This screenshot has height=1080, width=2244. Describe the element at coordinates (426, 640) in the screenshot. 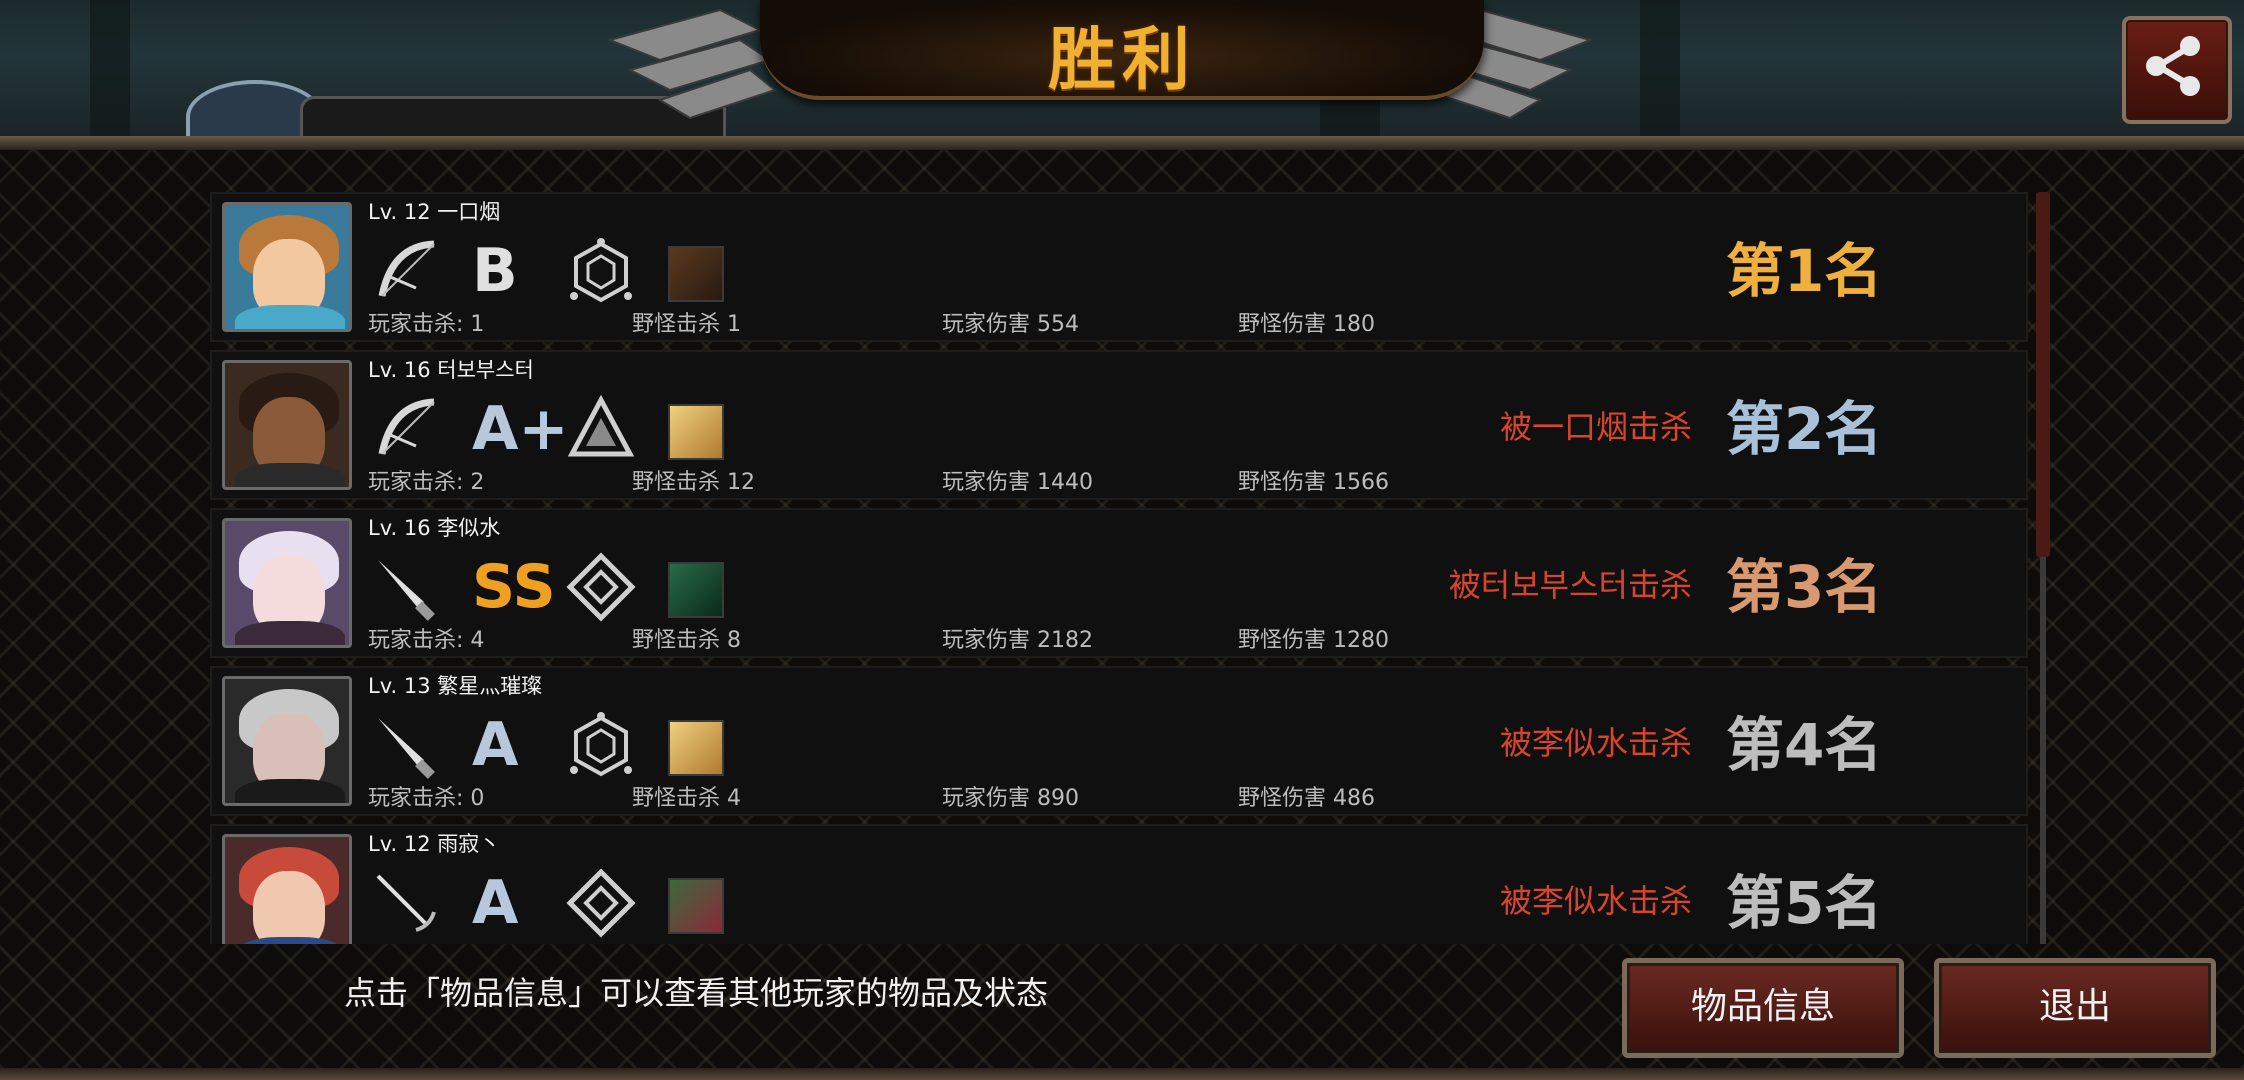

I see `player-kills: 玩家击杀: 4` at that location.